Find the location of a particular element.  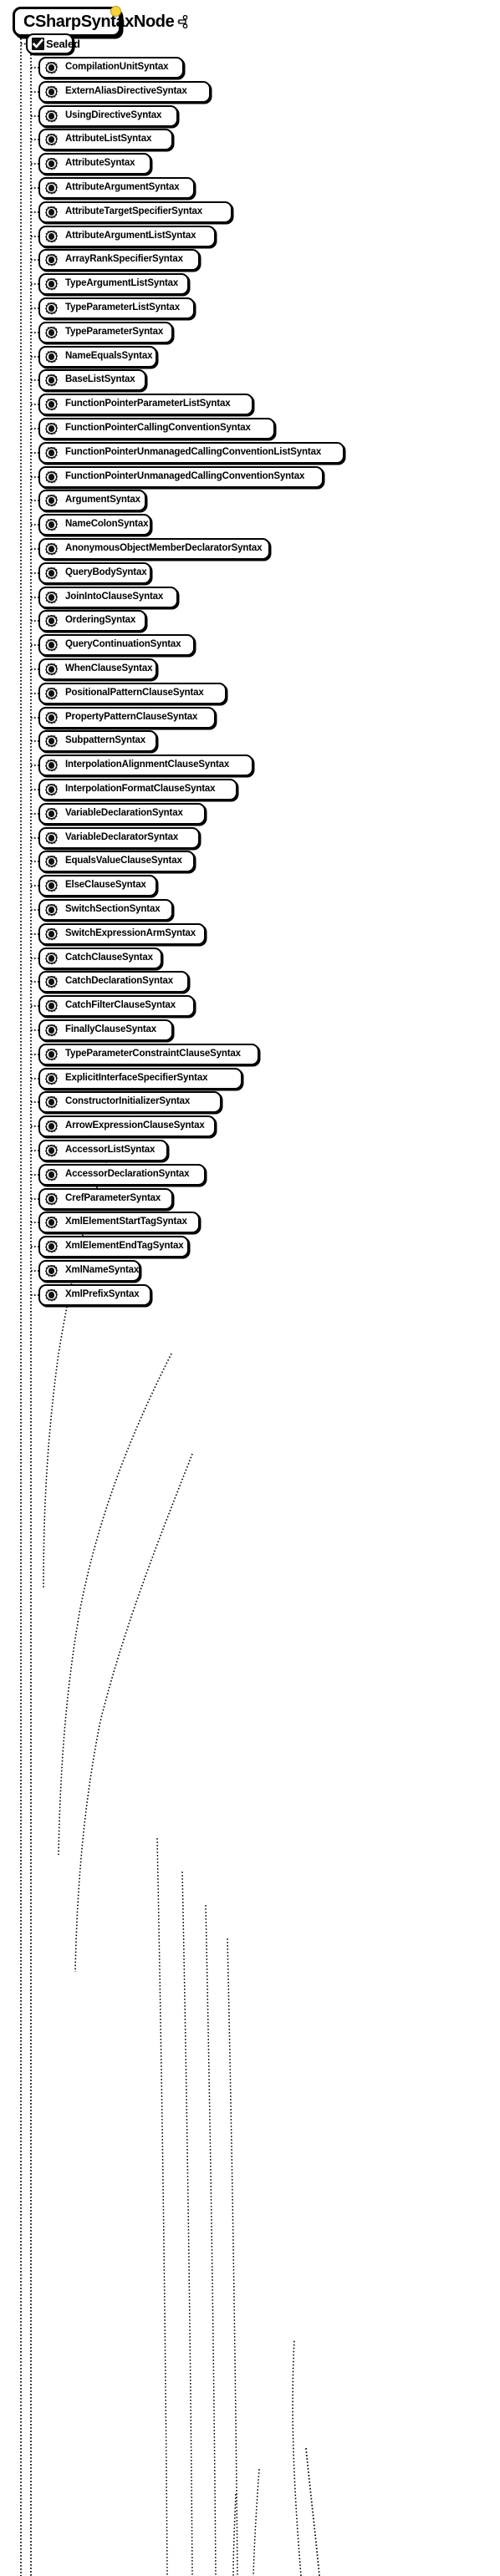

derived-class-node: ExplicitInterfaceSpecifierSyntax is located at coordinates (140, 1079).